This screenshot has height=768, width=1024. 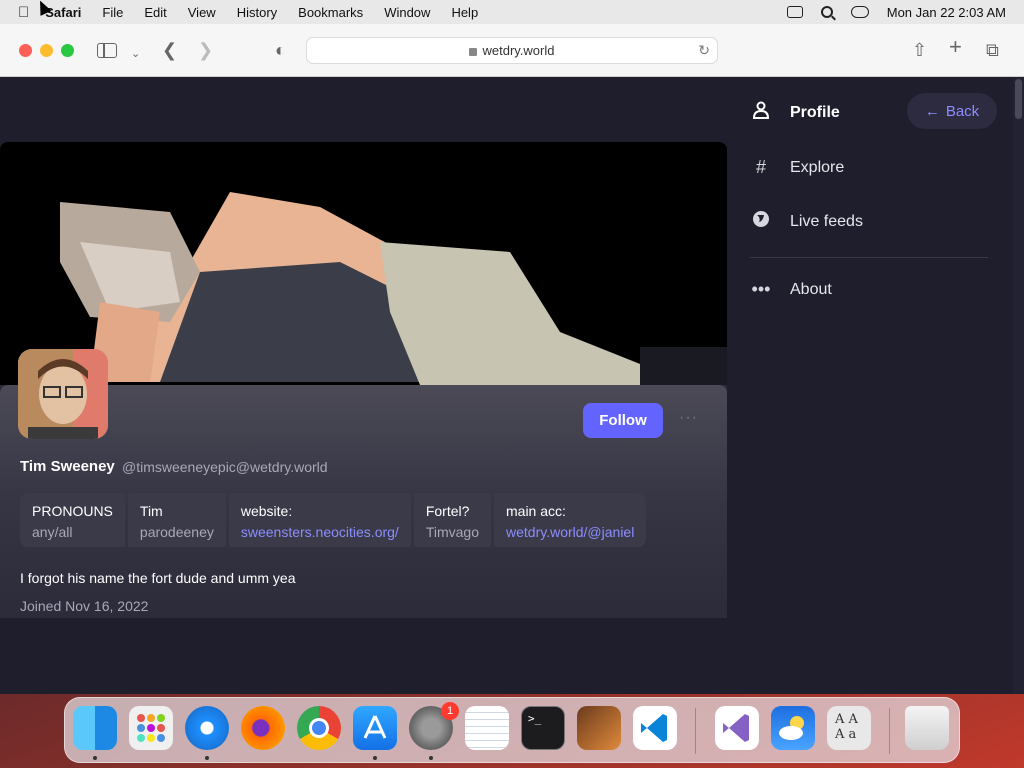 I want to click on screen-mirroring-icon, so click(x=794, y=12).